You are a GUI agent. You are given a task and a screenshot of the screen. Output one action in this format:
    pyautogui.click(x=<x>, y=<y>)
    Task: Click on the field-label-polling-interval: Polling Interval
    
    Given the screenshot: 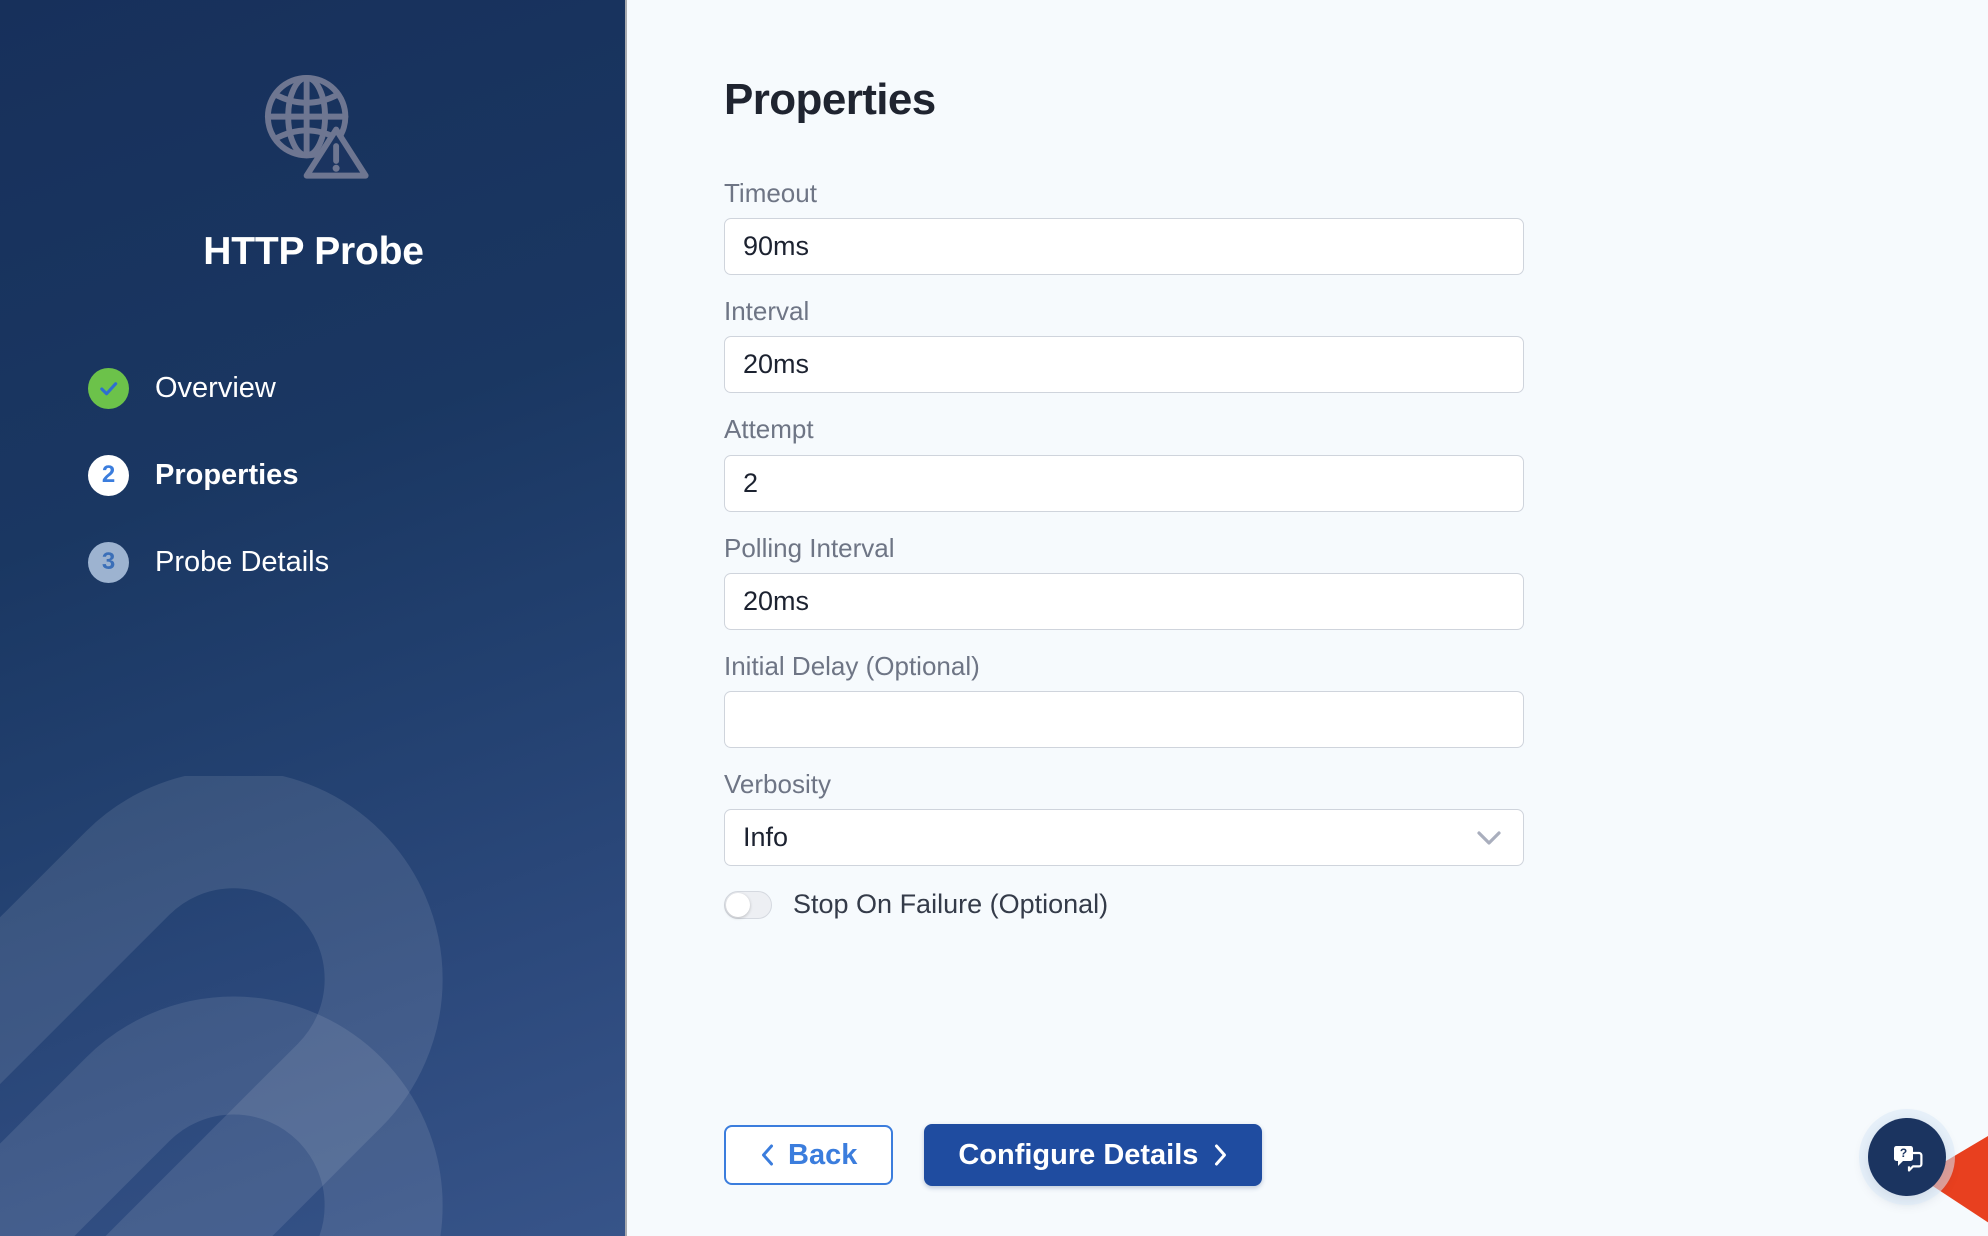 What is the action you would take?
    pyautogui.click(x=809, y=547)
    